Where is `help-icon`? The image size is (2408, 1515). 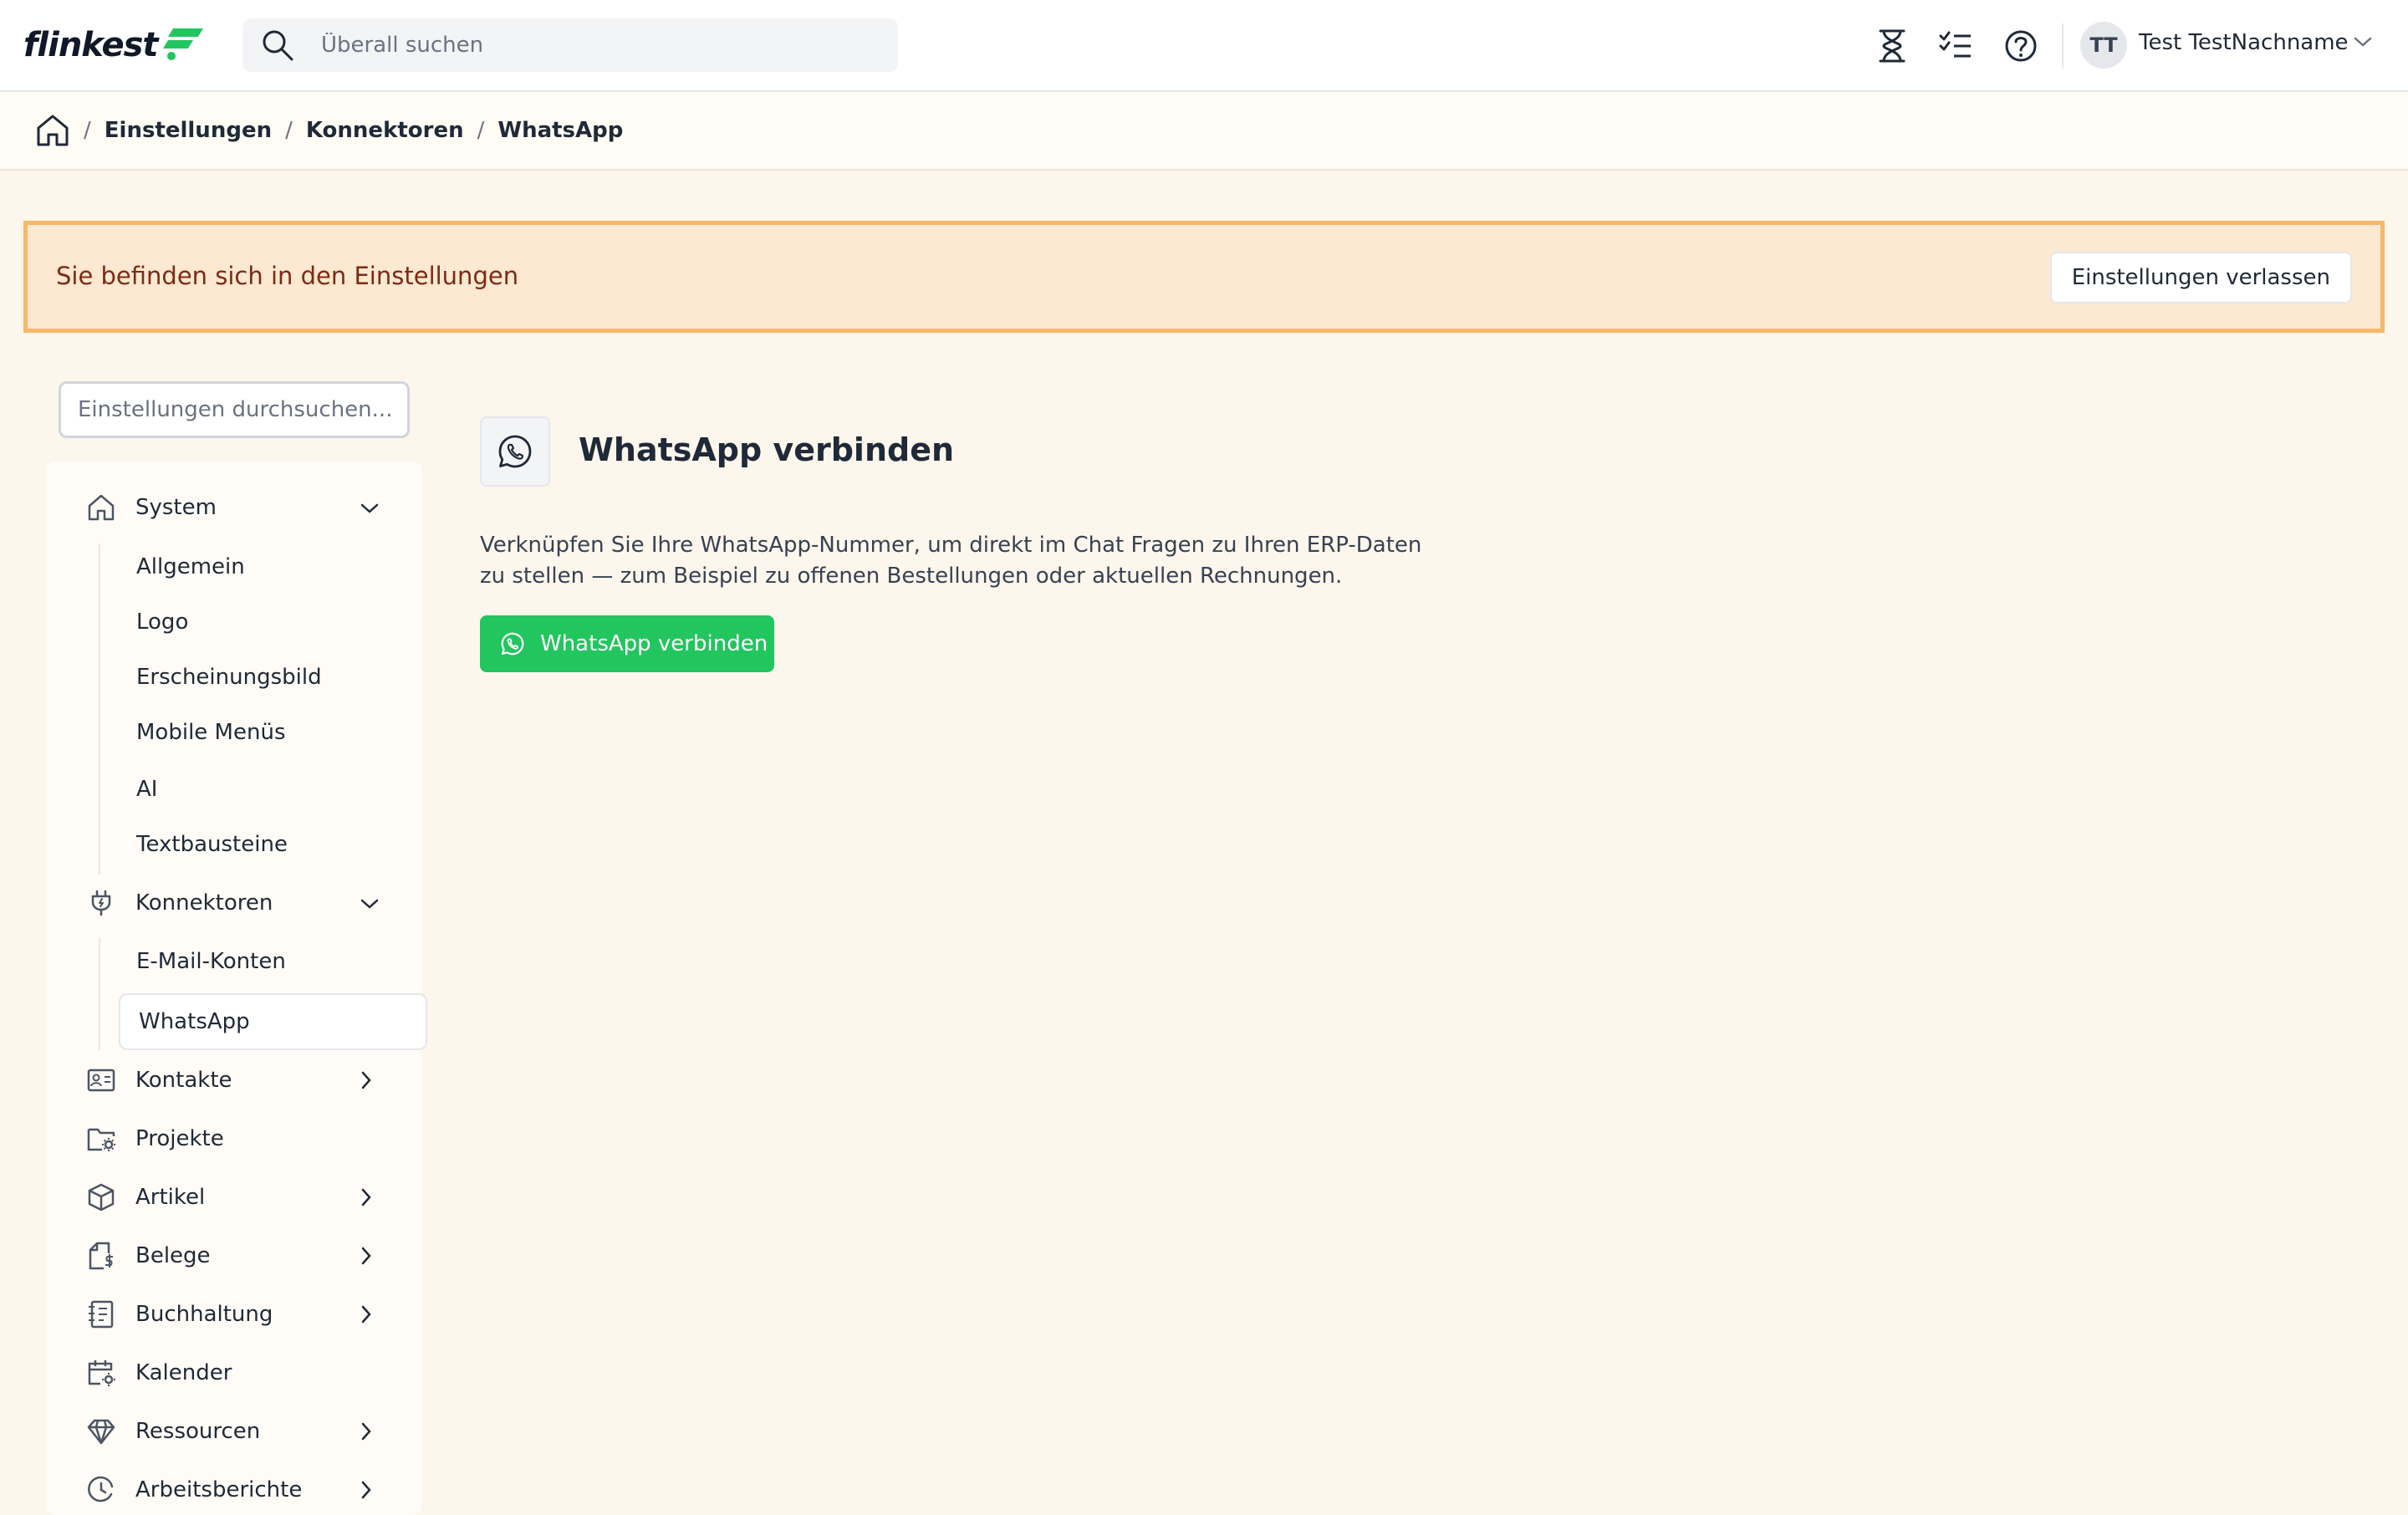 help-icon is located at coordinates (2021, 46).